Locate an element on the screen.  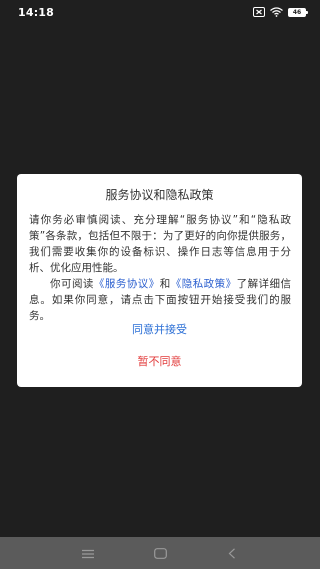
back-button is located at coordinates (232, 553).